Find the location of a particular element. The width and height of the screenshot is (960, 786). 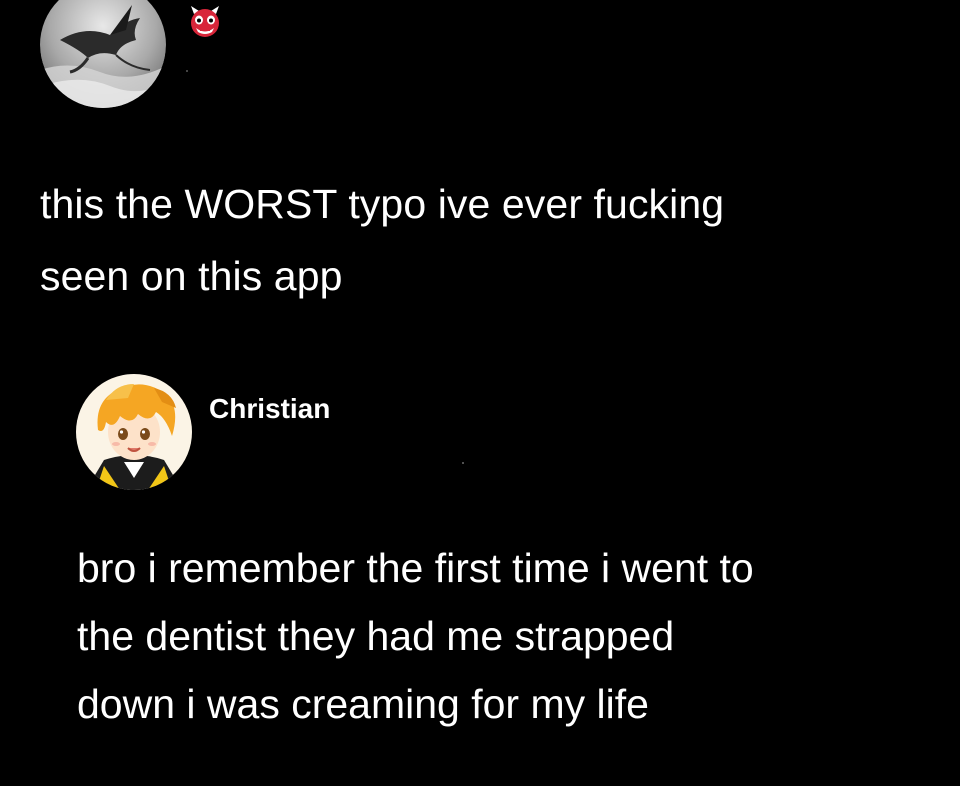

reply-text-line: down i was creaming for my life is located at coordinates (363, 704).